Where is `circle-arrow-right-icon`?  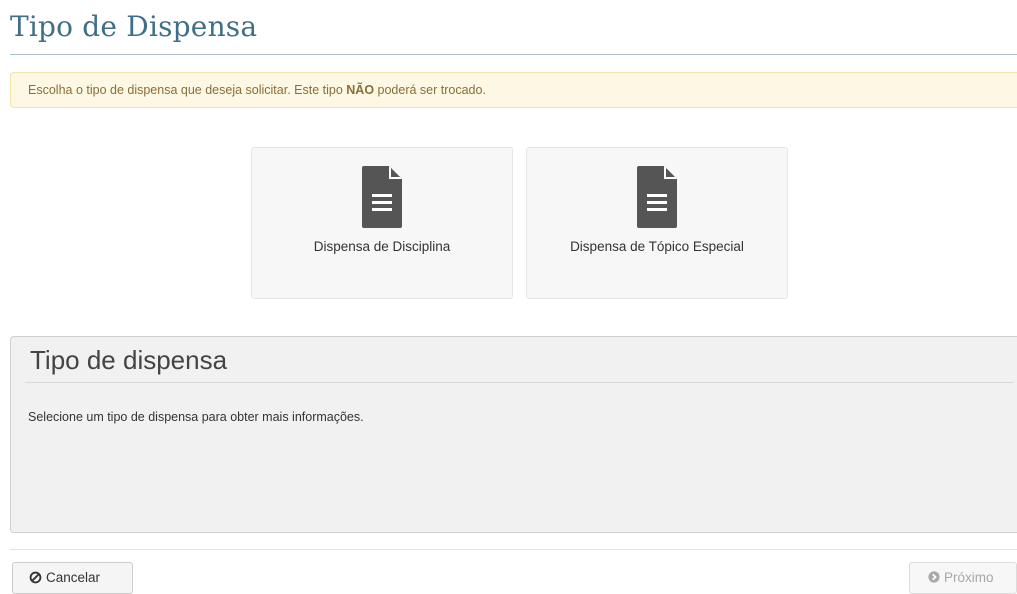
circle-arrow-right-icon is located at coordinates (934, 577).